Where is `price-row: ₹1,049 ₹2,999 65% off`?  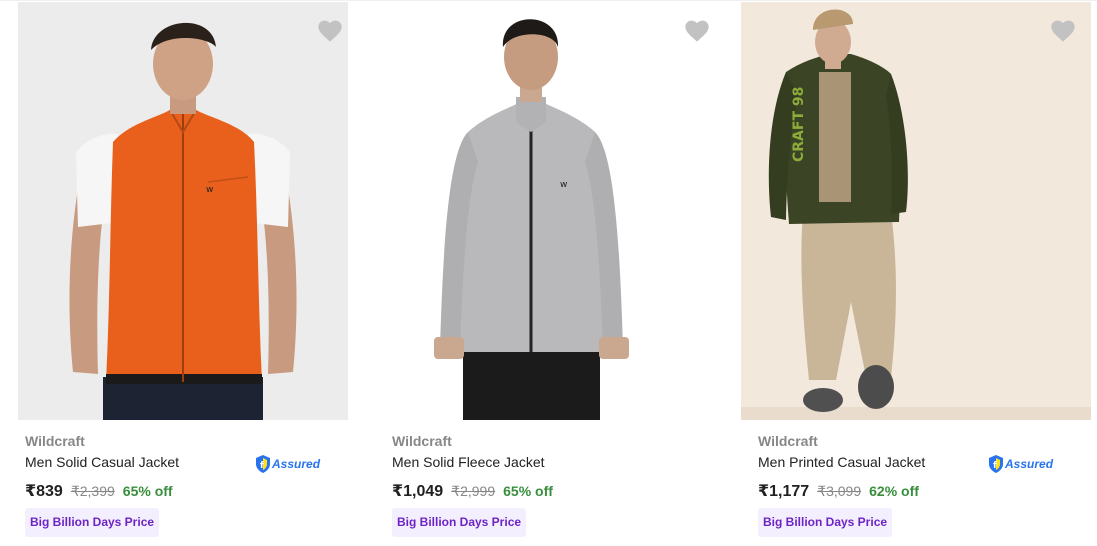 price-row: ₹1,049 ₹2,999 65% off is located at coordinates (472, 491).